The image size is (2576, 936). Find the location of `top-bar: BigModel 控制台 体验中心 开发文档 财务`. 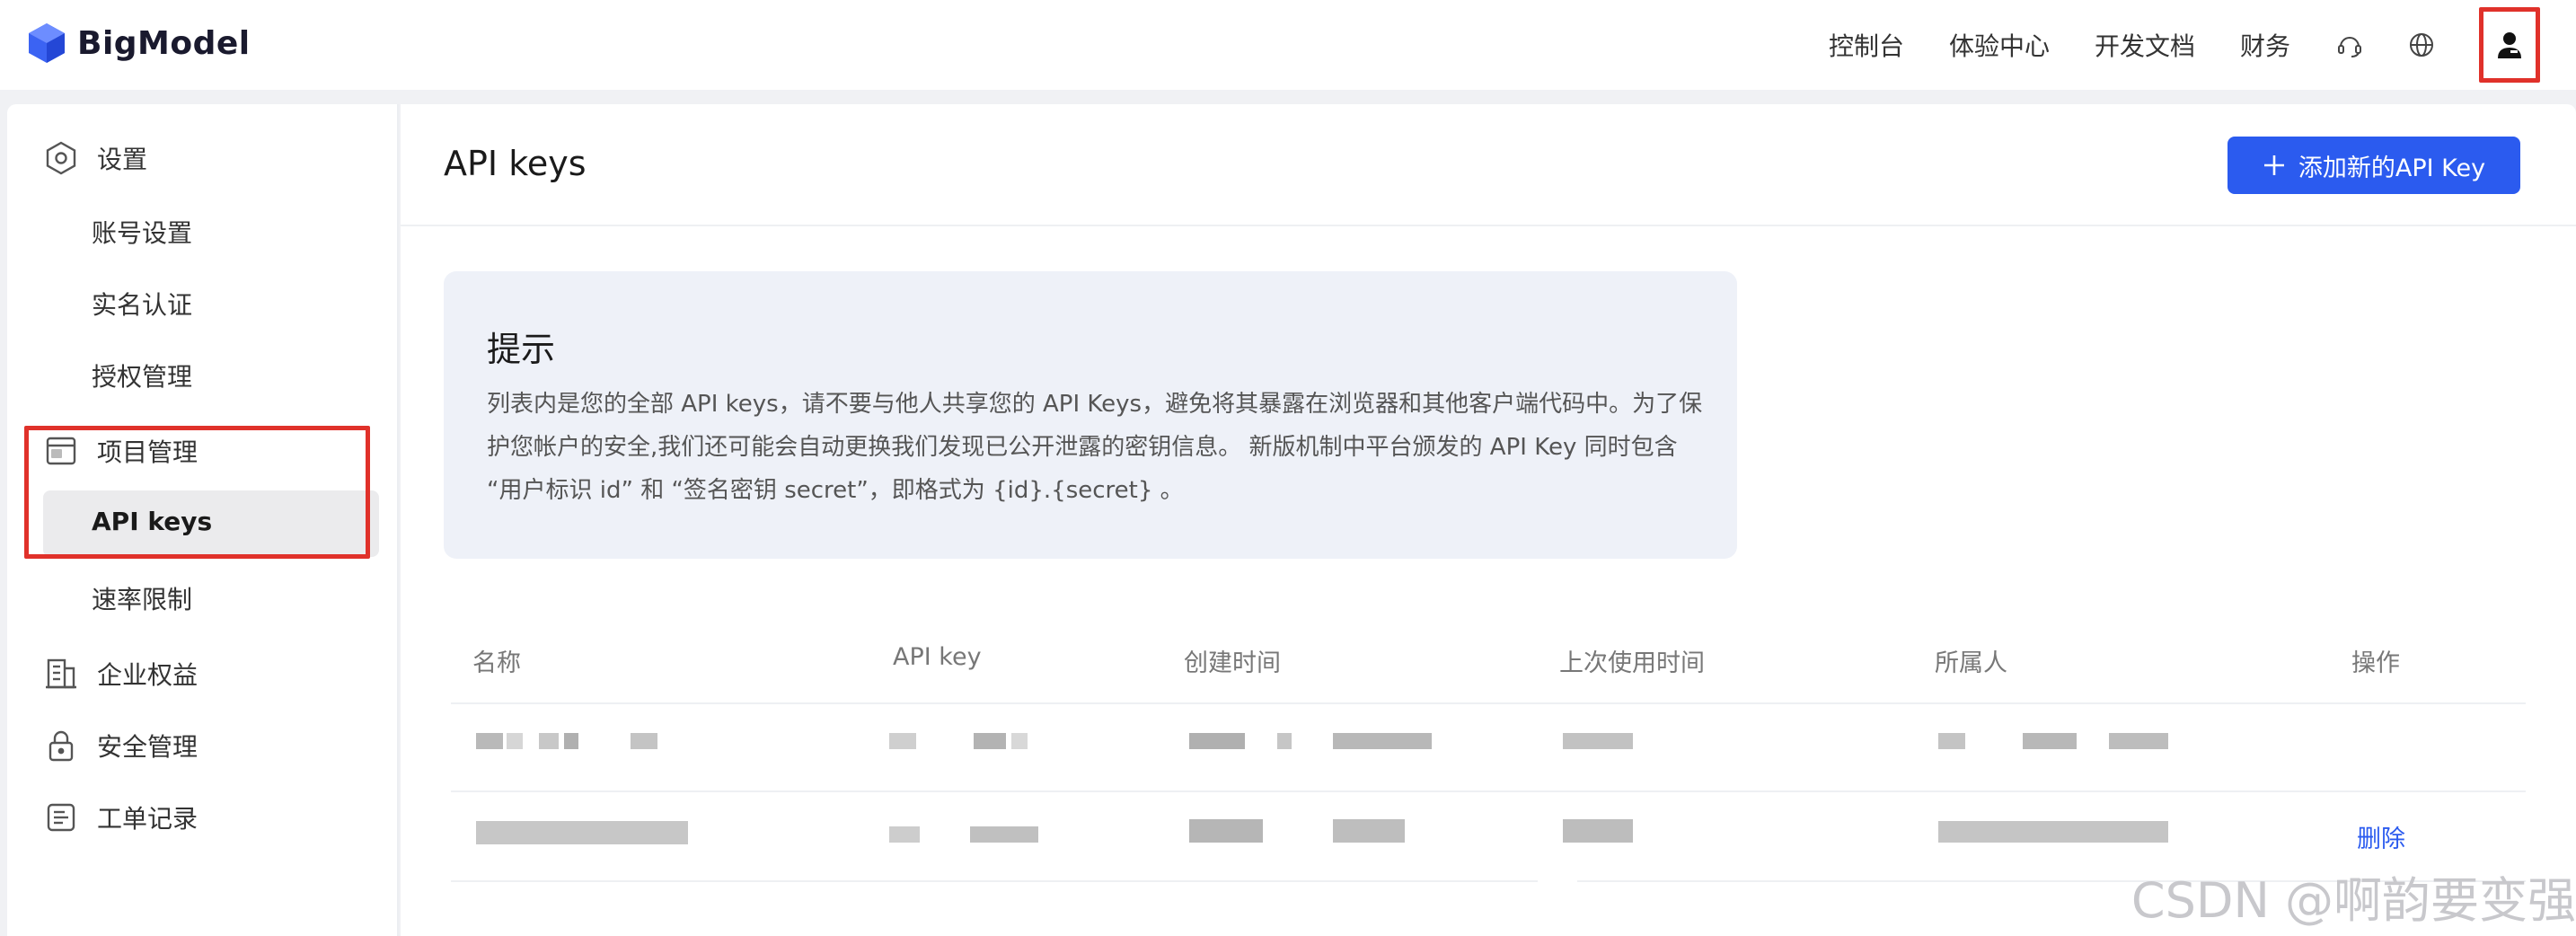

top-bar: BigModel 控制台 体验中心 开发文档 财务 is located at coordinates (1288, 45).